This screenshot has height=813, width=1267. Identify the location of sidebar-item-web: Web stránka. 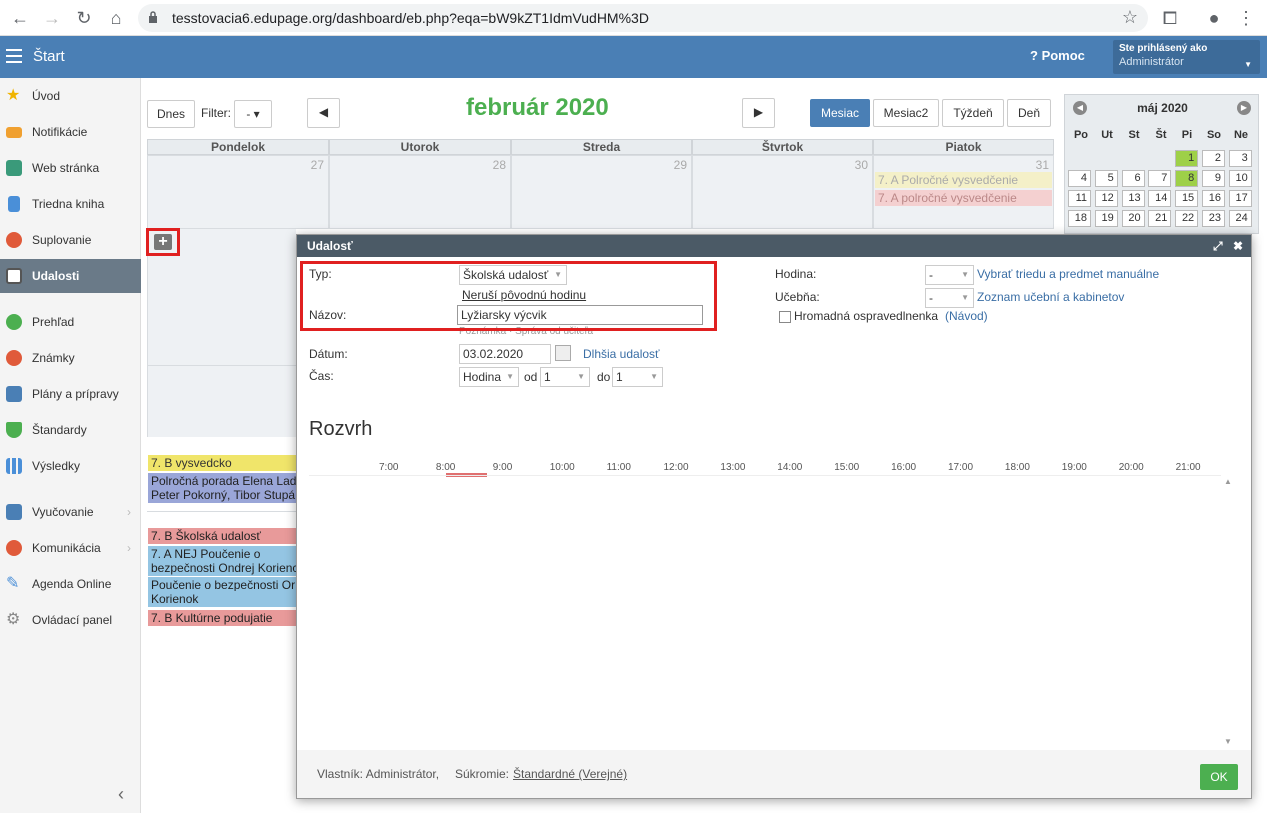
(70, 168).